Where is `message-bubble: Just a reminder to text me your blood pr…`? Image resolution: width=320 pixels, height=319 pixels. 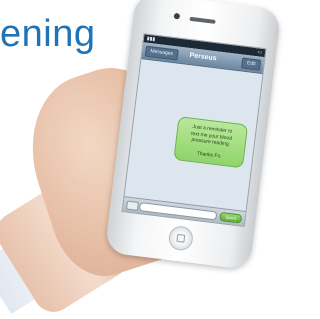
message-bubble: Just a reminder to text me your blood pr… is located at coordinates (211, 142).